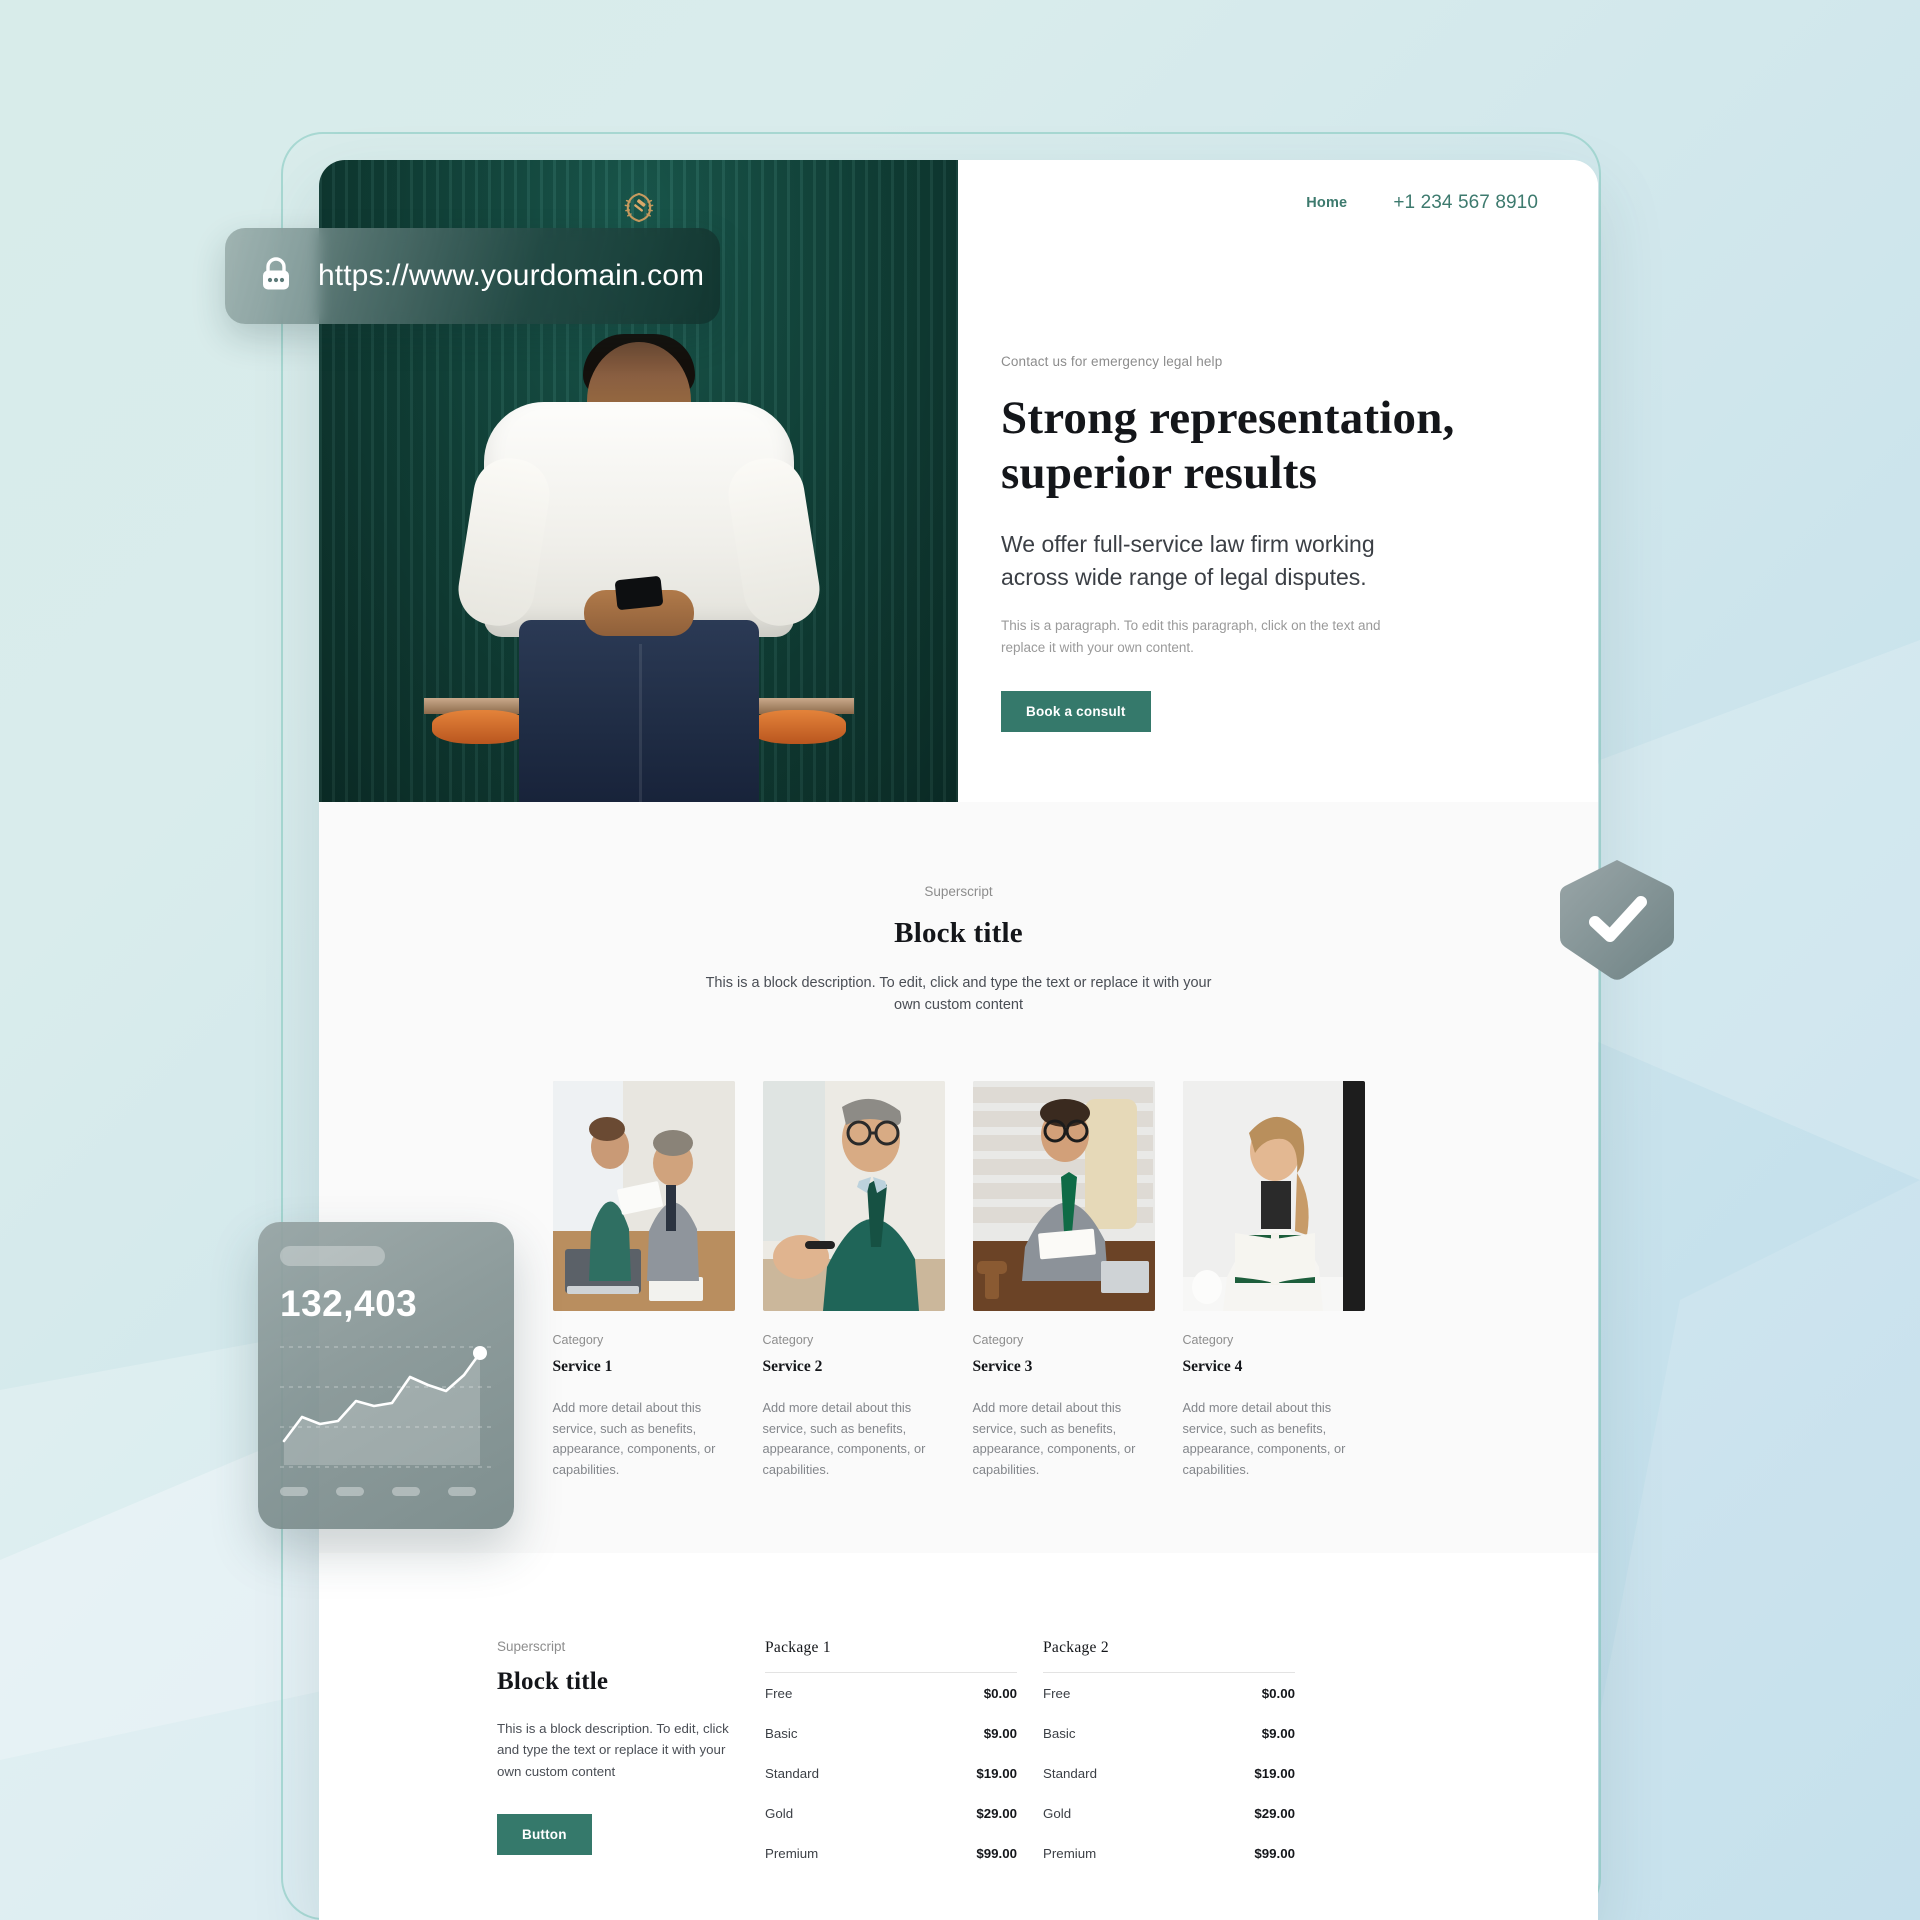 This screenshot has height=1920, width=1920. Describe the element at coordinates (638, 537) in the screenshot. I see `hero-person-illustration` at that location.